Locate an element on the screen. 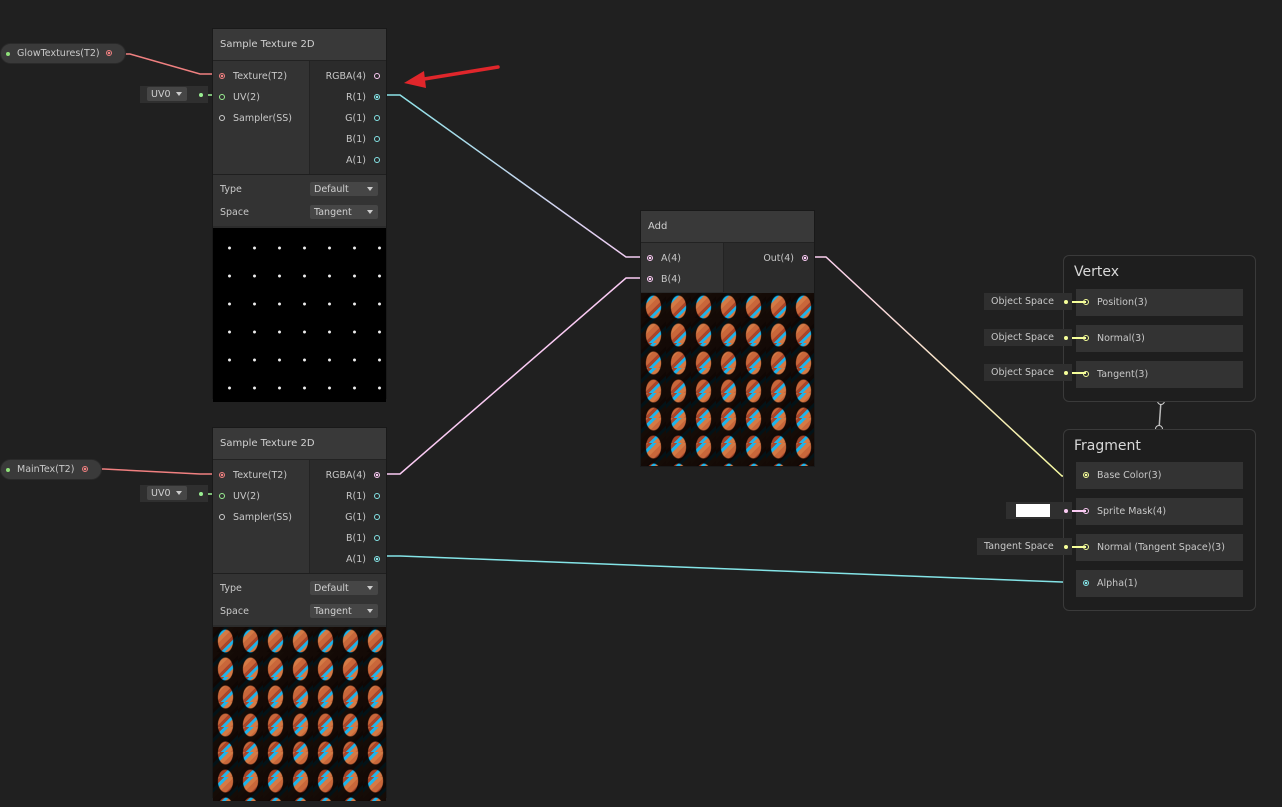 Image resolution: width=1282 pixels, height=807 pixels. input-port-b is located at coordinates (650, 279).